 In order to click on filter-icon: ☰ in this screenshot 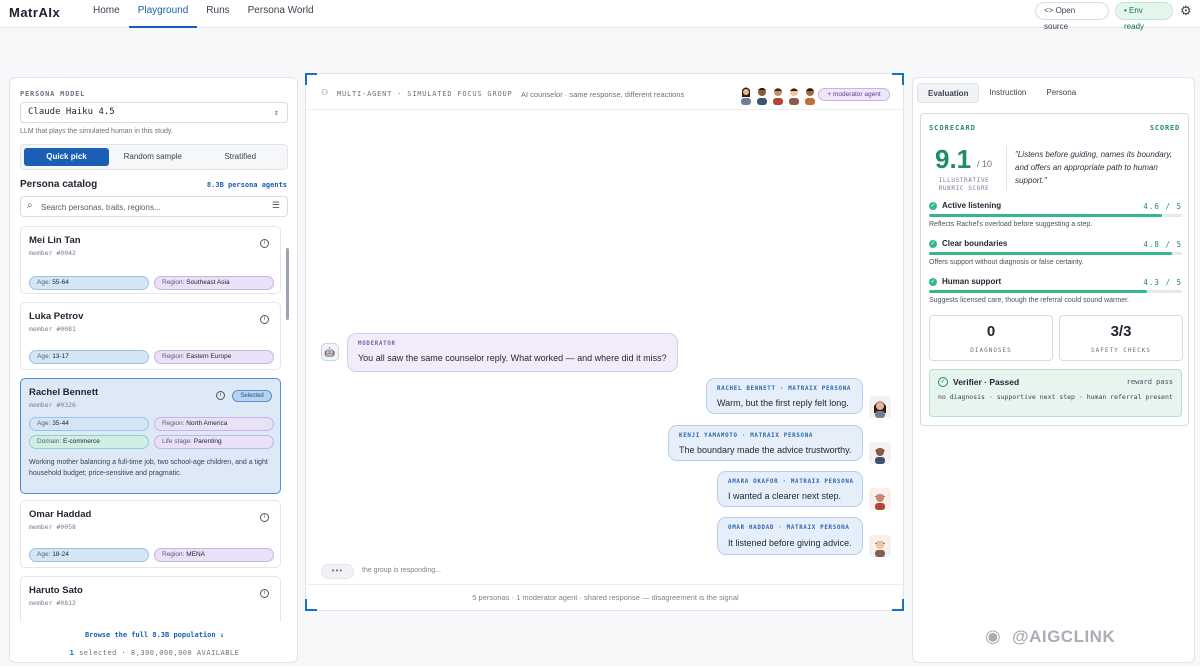, I will do `click(276, 205)`.